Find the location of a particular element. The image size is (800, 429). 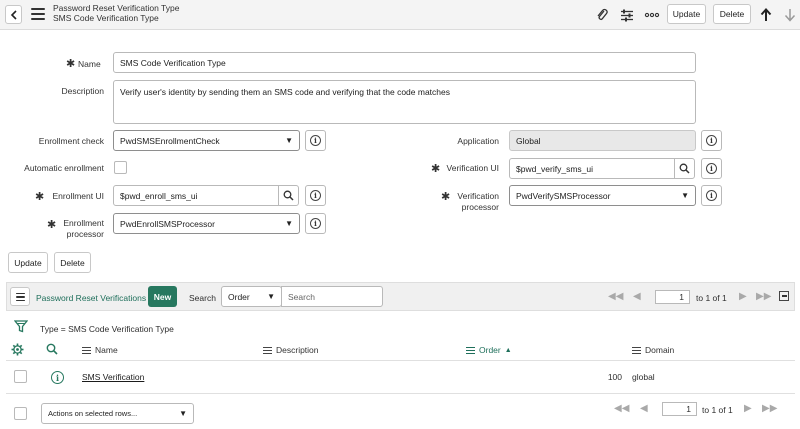

next-record-arrow-icon is located at coordinates (790, 14).